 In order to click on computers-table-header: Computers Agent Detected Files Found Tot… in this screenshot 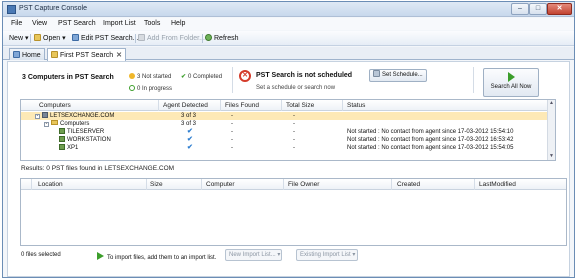, I will do `click(284, 105)`.